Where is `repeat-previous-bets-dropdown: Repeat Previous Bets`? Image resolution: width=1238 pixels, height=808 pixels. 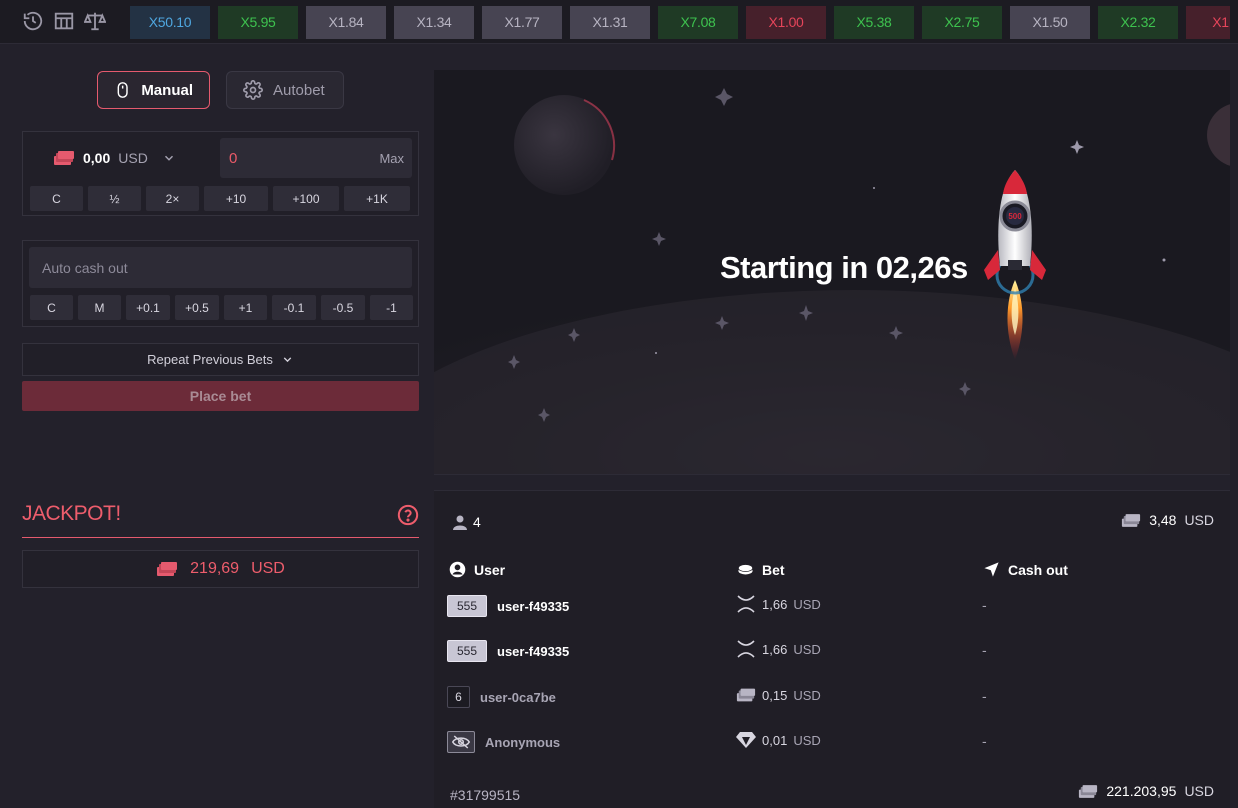
repeat-previous-bets-dropdown: Repeat Previous Bets is located at coordinates (220, 359).